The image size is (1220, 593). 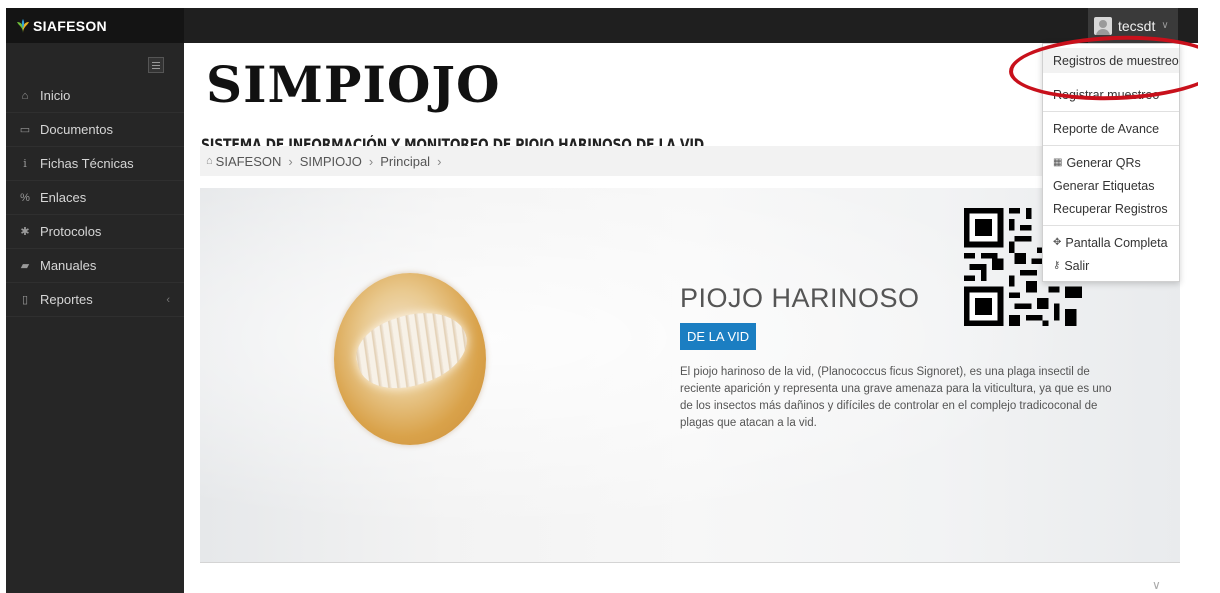 I want to click on leaf-logo-icon, so click(x=23, y=25).